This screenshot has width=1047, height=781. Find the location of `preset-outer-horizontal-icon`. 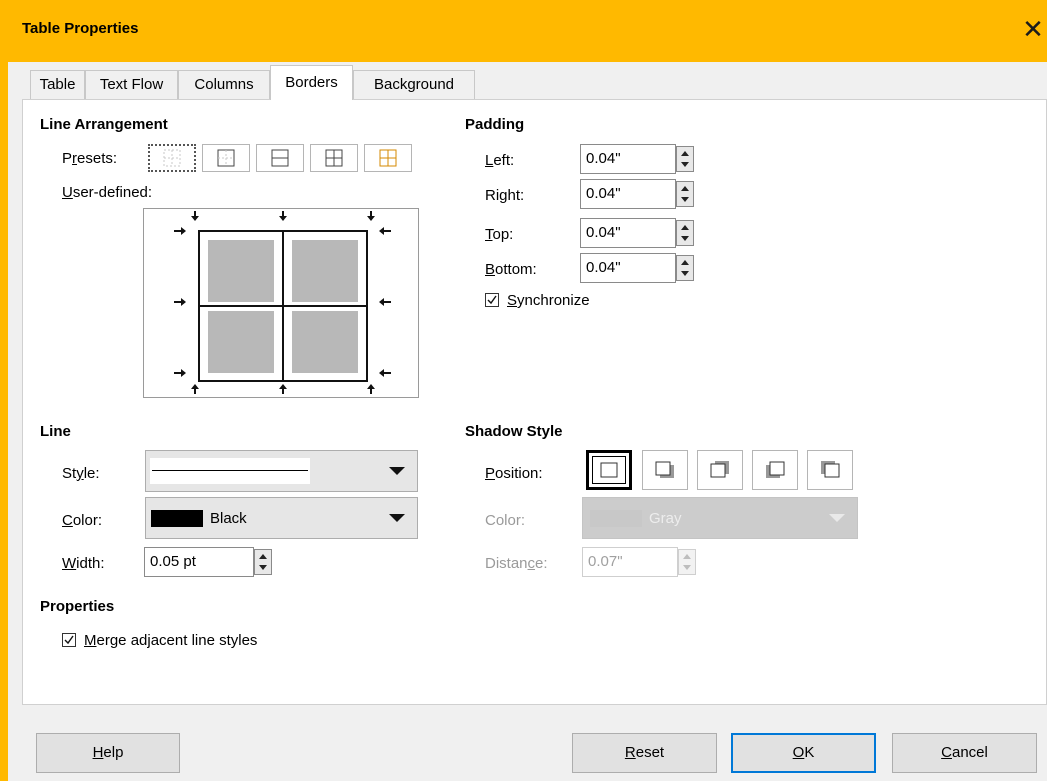

preset-outer-horizontal-icon is located at coordinates (280, 158).